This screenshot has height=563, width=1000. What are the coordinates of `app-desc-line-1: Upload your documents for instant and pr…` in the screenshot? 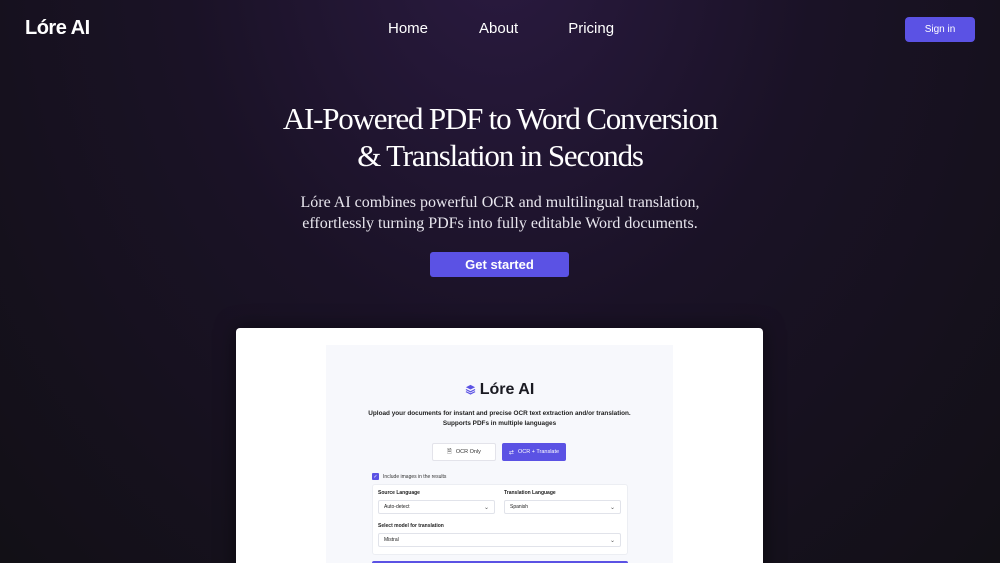 It's located at (499, 413).